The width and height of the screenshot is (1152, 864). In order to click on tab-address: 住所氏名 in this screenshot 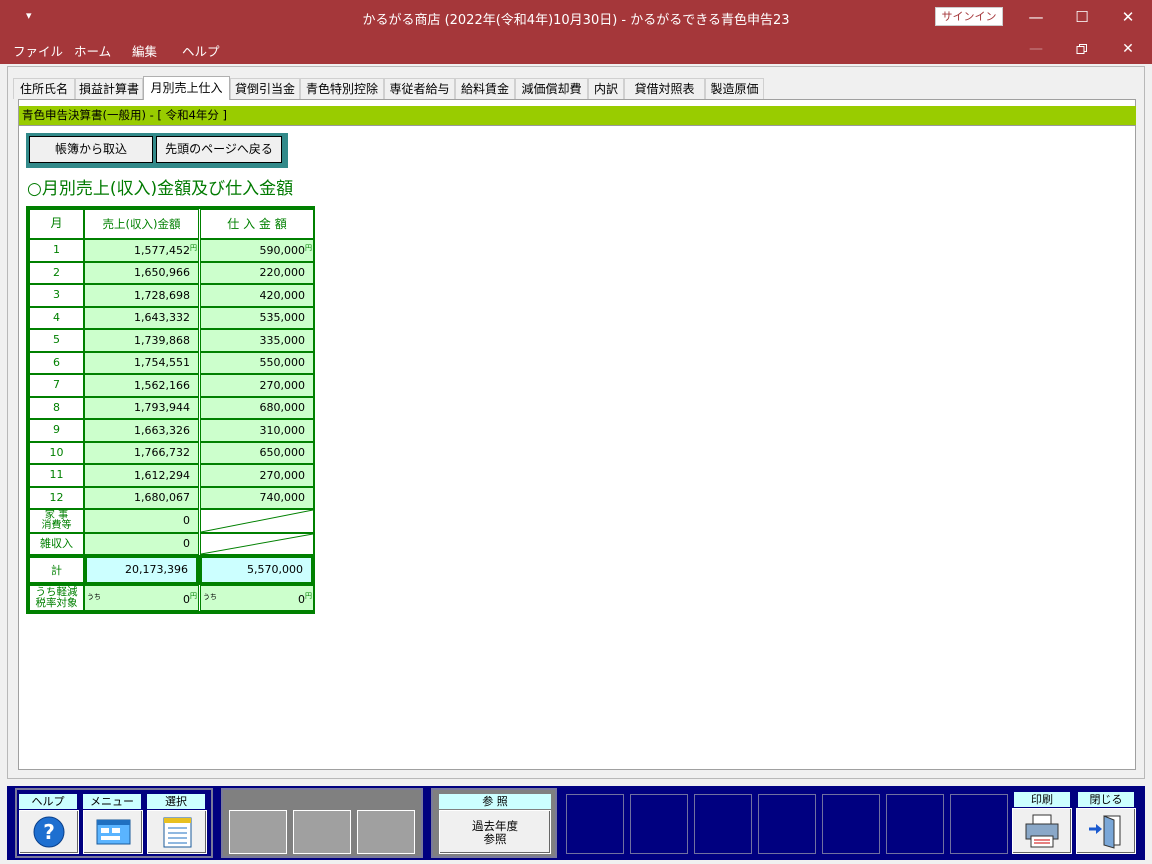, I will do `click(44, 88)`.